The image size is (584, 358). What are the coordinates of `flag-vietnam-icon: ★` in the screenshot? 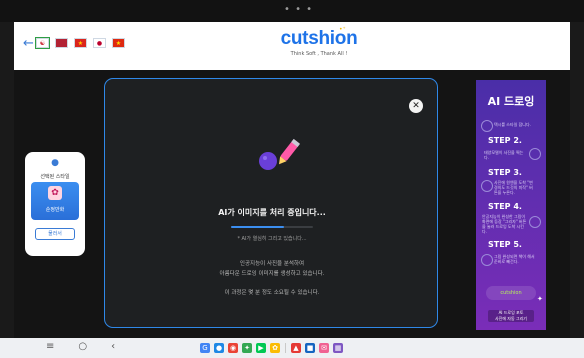 It's located at (80, 43).